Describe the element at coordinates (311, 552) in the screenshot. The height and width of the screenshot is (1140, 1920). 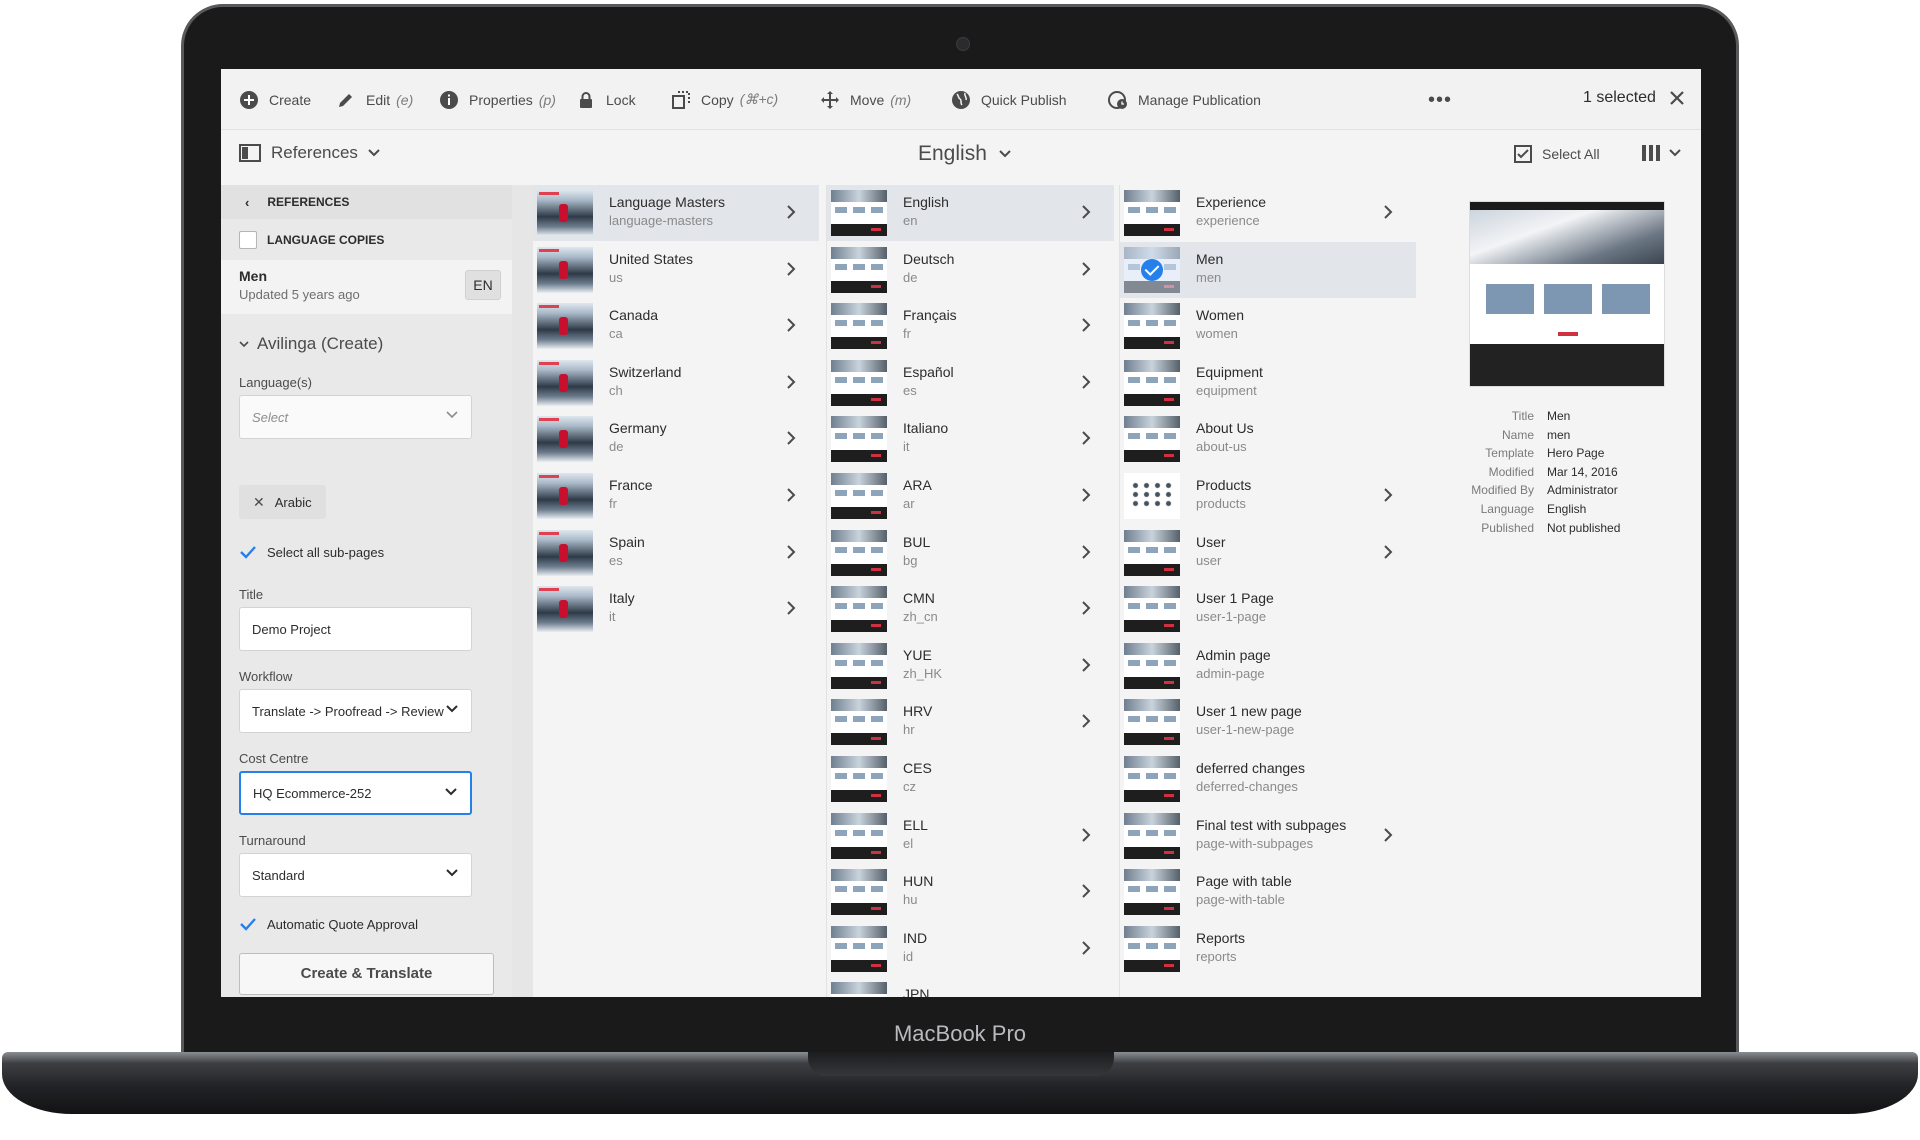
I see `select-subpages-checkbox: Select all sub-pages` at that location.